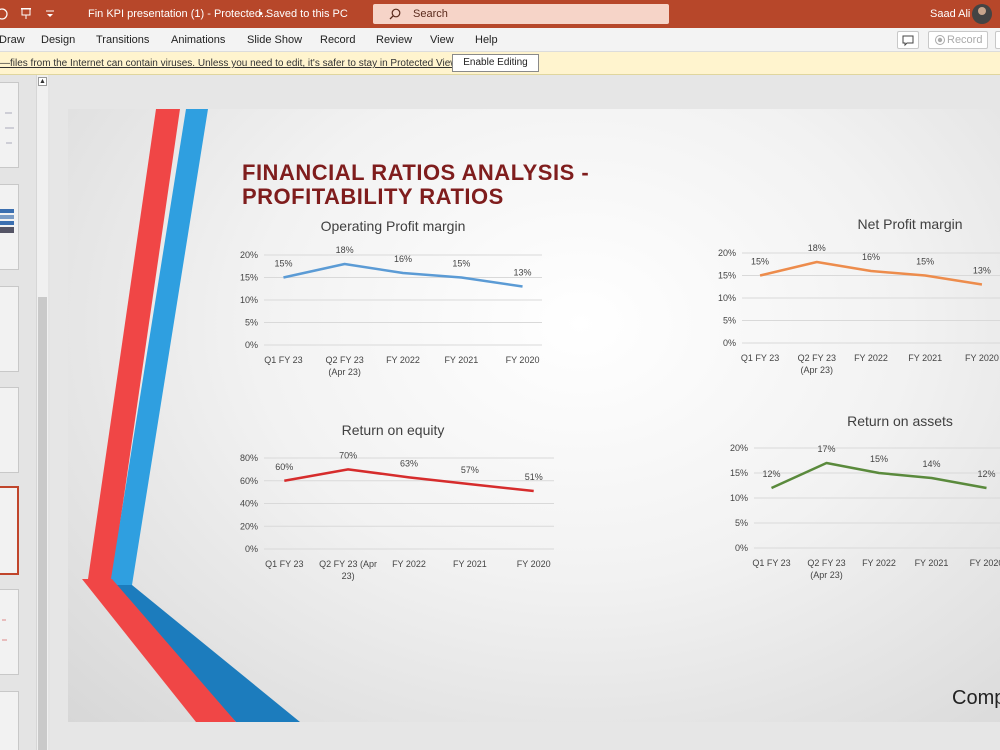 The image size is (1000, 750). I want to click on scroll-up-icon: ▲, so click(42, 81).